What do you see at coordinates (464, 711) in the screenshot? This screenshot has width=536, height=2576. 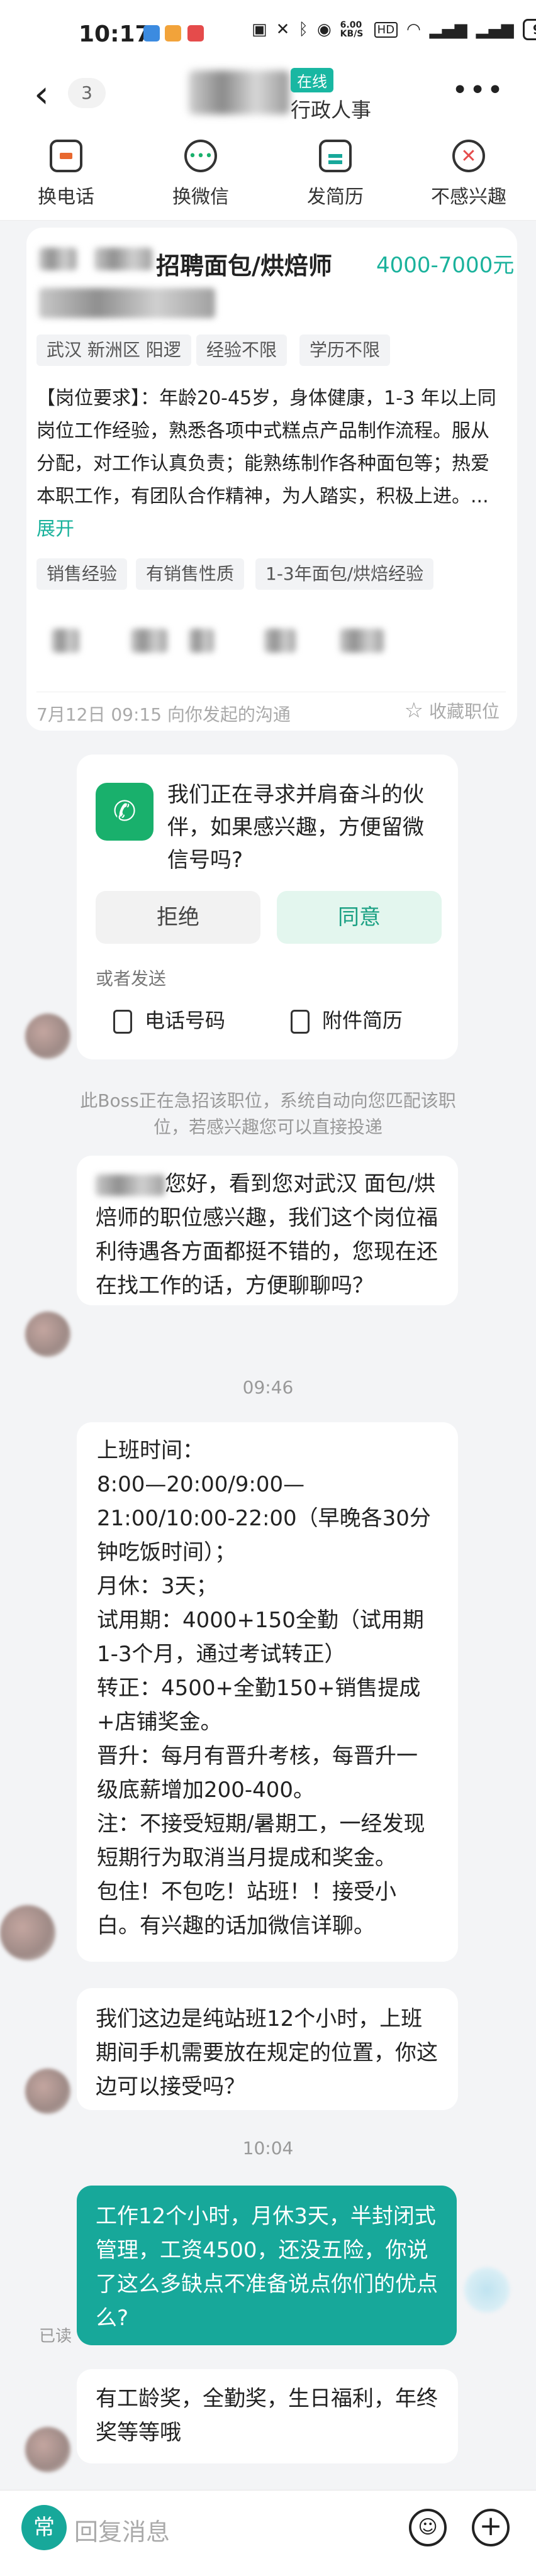 I see `favorite-label: 收藏职位` at bounding box center [464, 711].